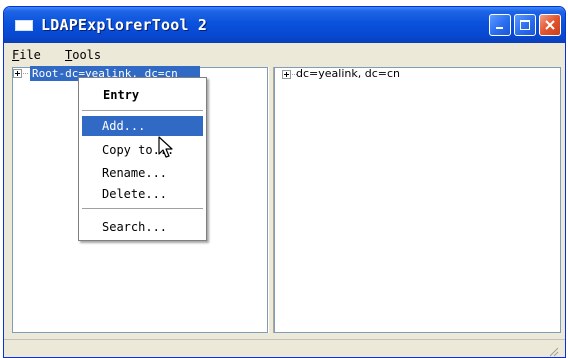 This screenshot has height=358, width=568. What do you see at coordinates (500, 25) in the screenshot?
I see `minimize-button` at bounding box center [500, 25].